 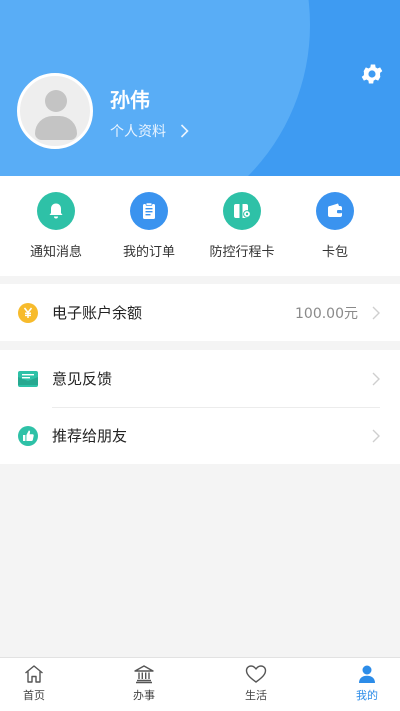 I want to click on menu-item-label: 意见反馈, so click(x=82, y=379).